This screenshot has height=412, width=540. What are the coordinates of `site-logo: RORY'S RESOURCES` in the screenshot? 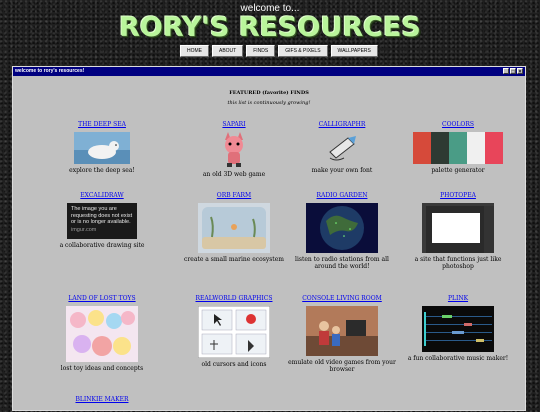 It's located at (270, 27).